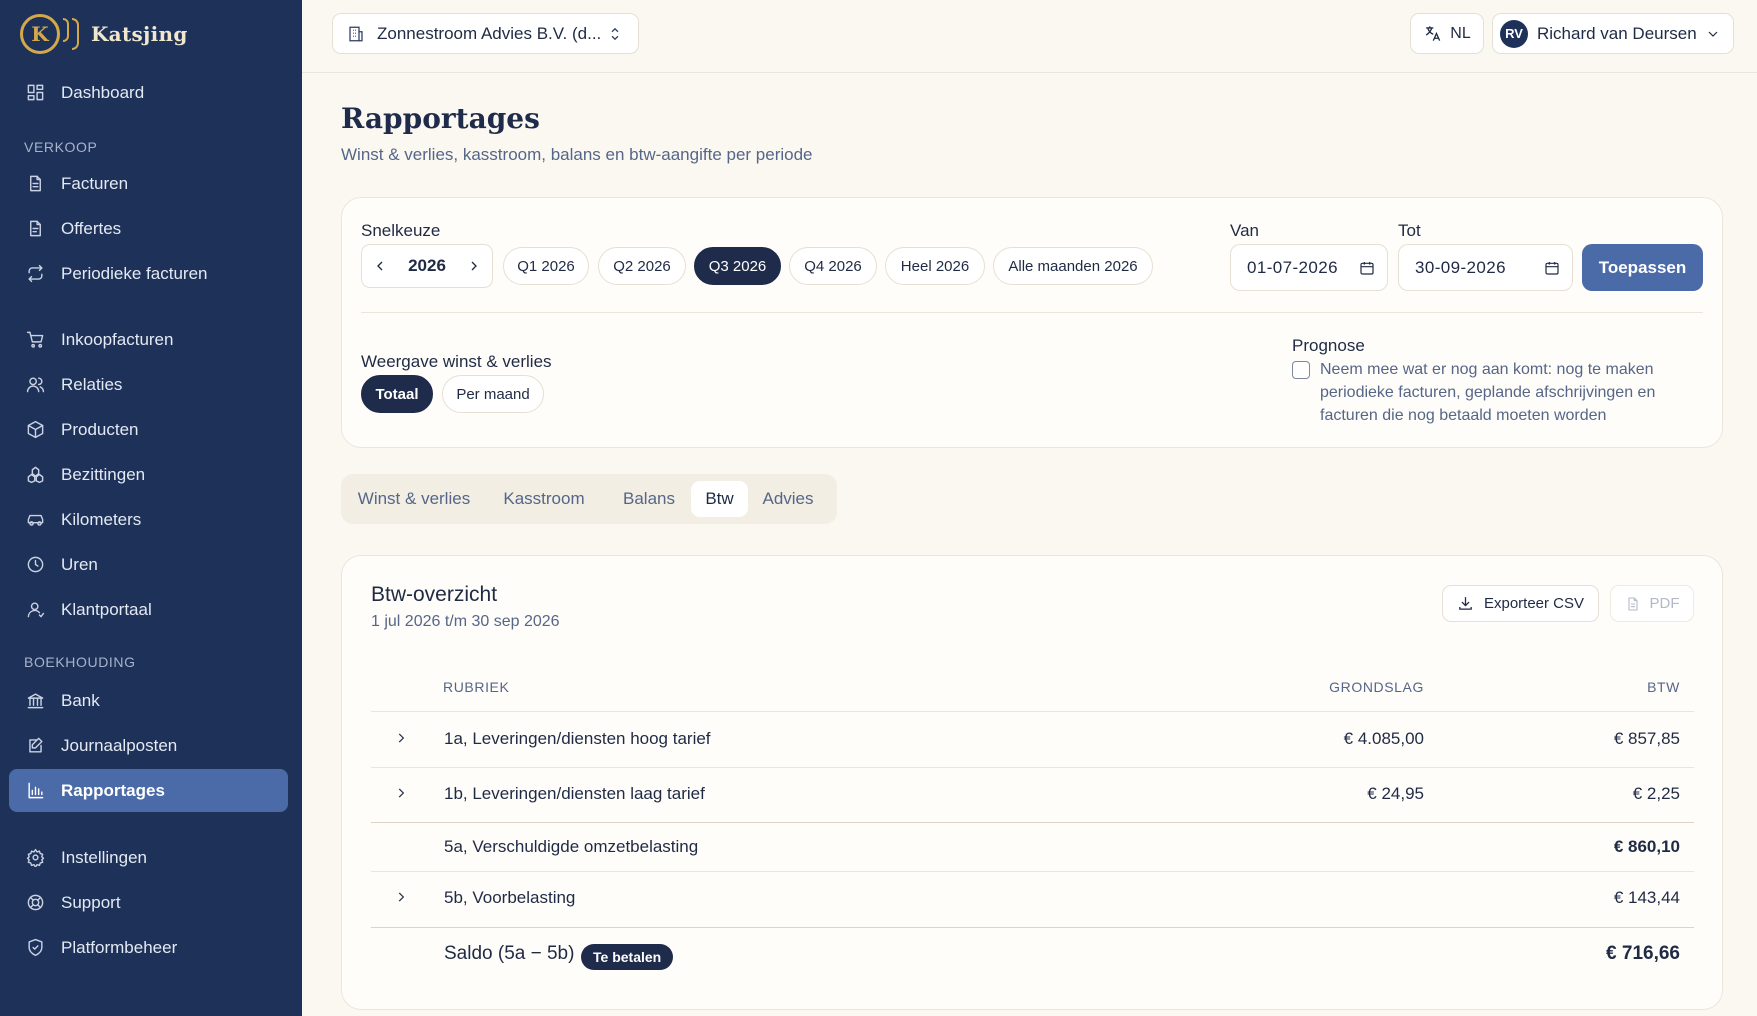 This screenshot has height=1016, width=1757. Describe the element at coordinates (148, 228) in the screenshot. I see `sidebar-item-offertes: Offertes` at that location.